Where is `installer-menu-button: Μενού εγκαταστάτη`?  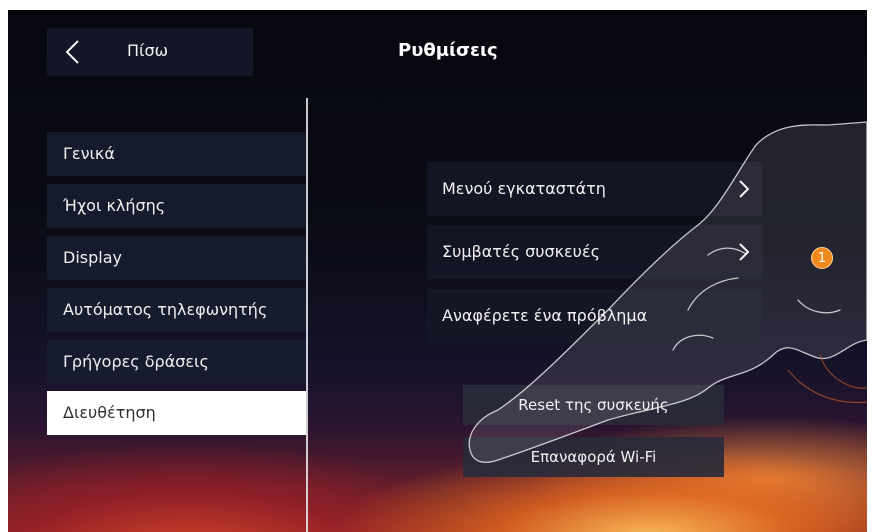
installer-menu-button: Μενού εγκαταστάτη is located at coordinates (594, 189).